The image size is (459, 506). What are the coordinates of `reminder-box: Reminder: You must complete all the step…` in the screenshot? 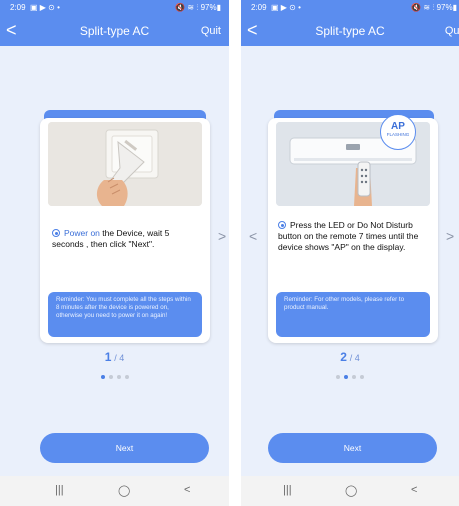 It's located at (125, 314).